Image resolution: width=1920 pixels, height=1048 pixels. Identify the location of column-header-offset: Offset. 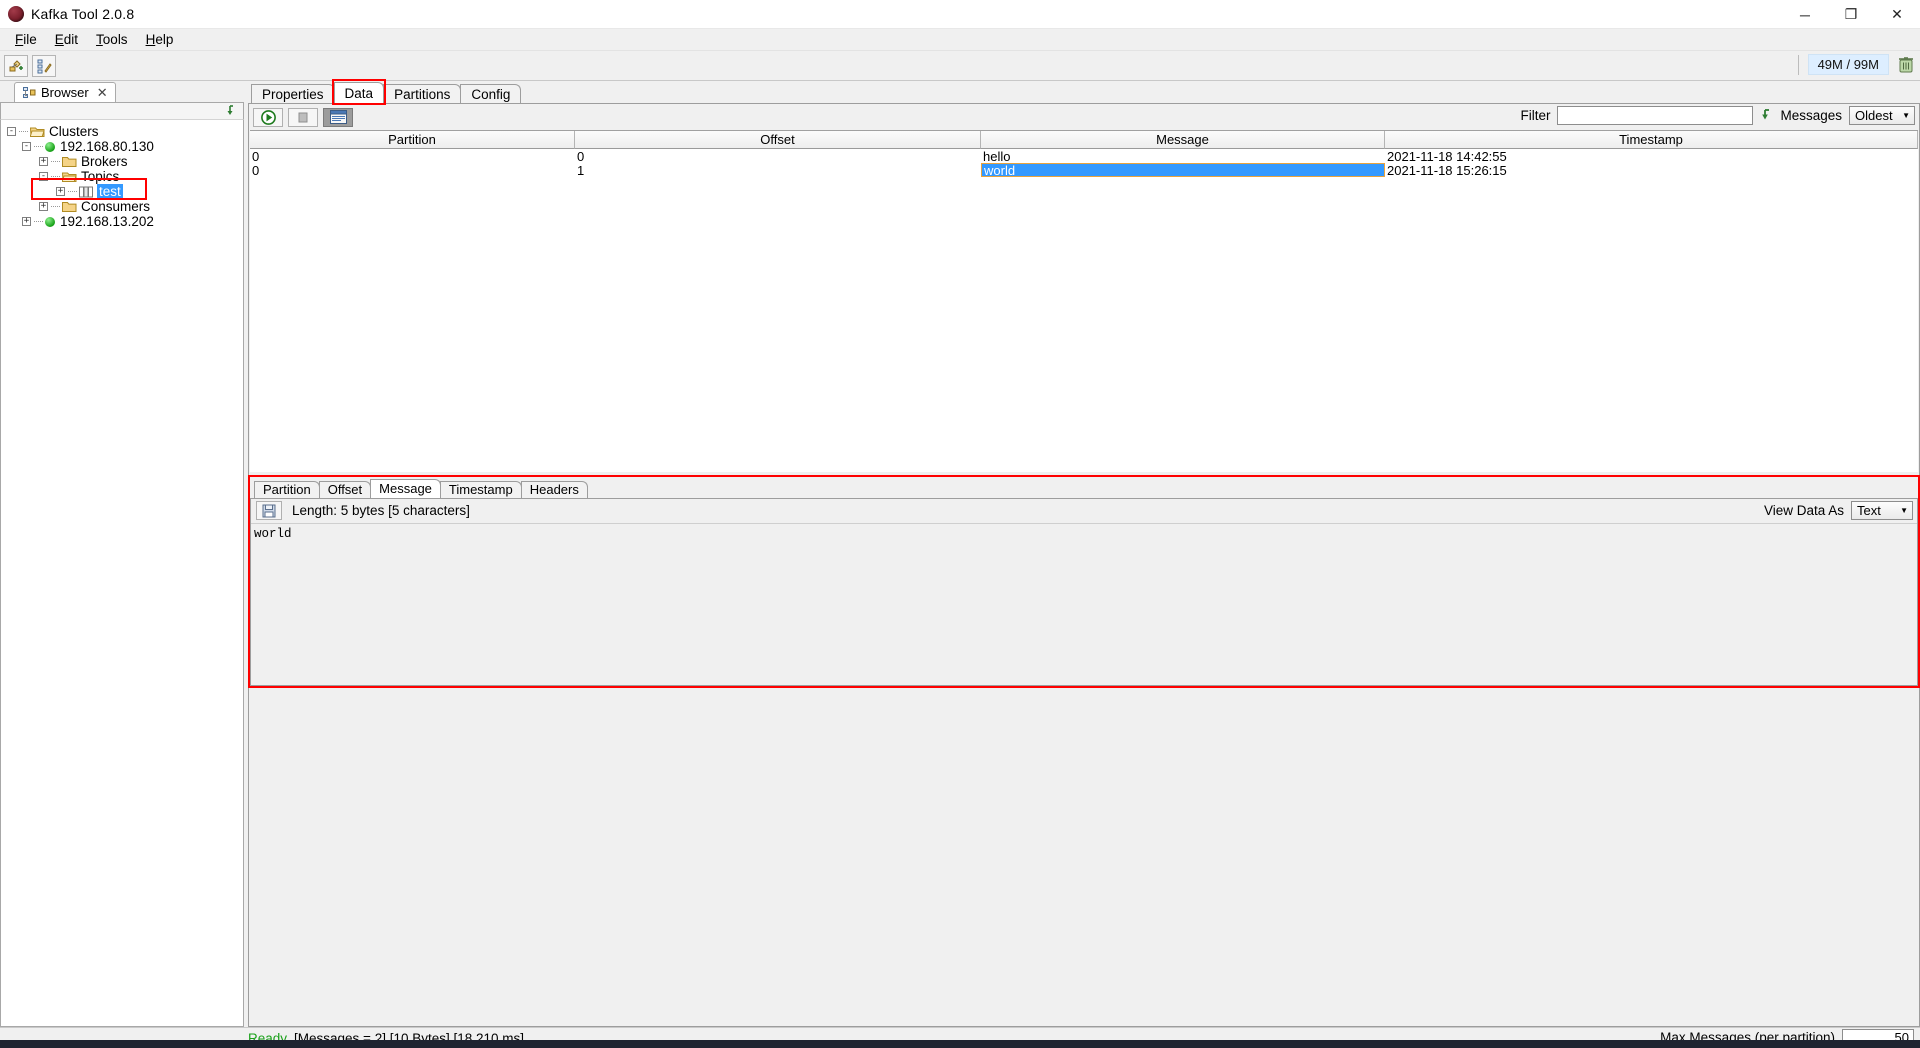
(778, 140).